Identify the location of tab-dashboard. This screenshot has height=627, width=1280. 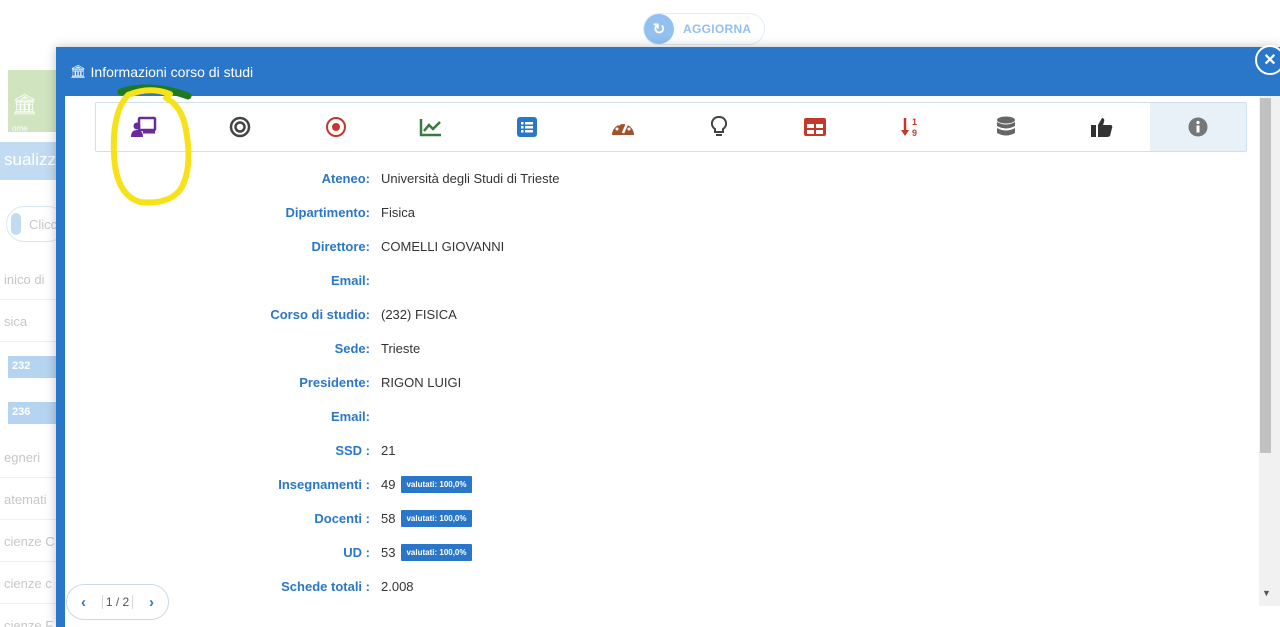
(623, 127).